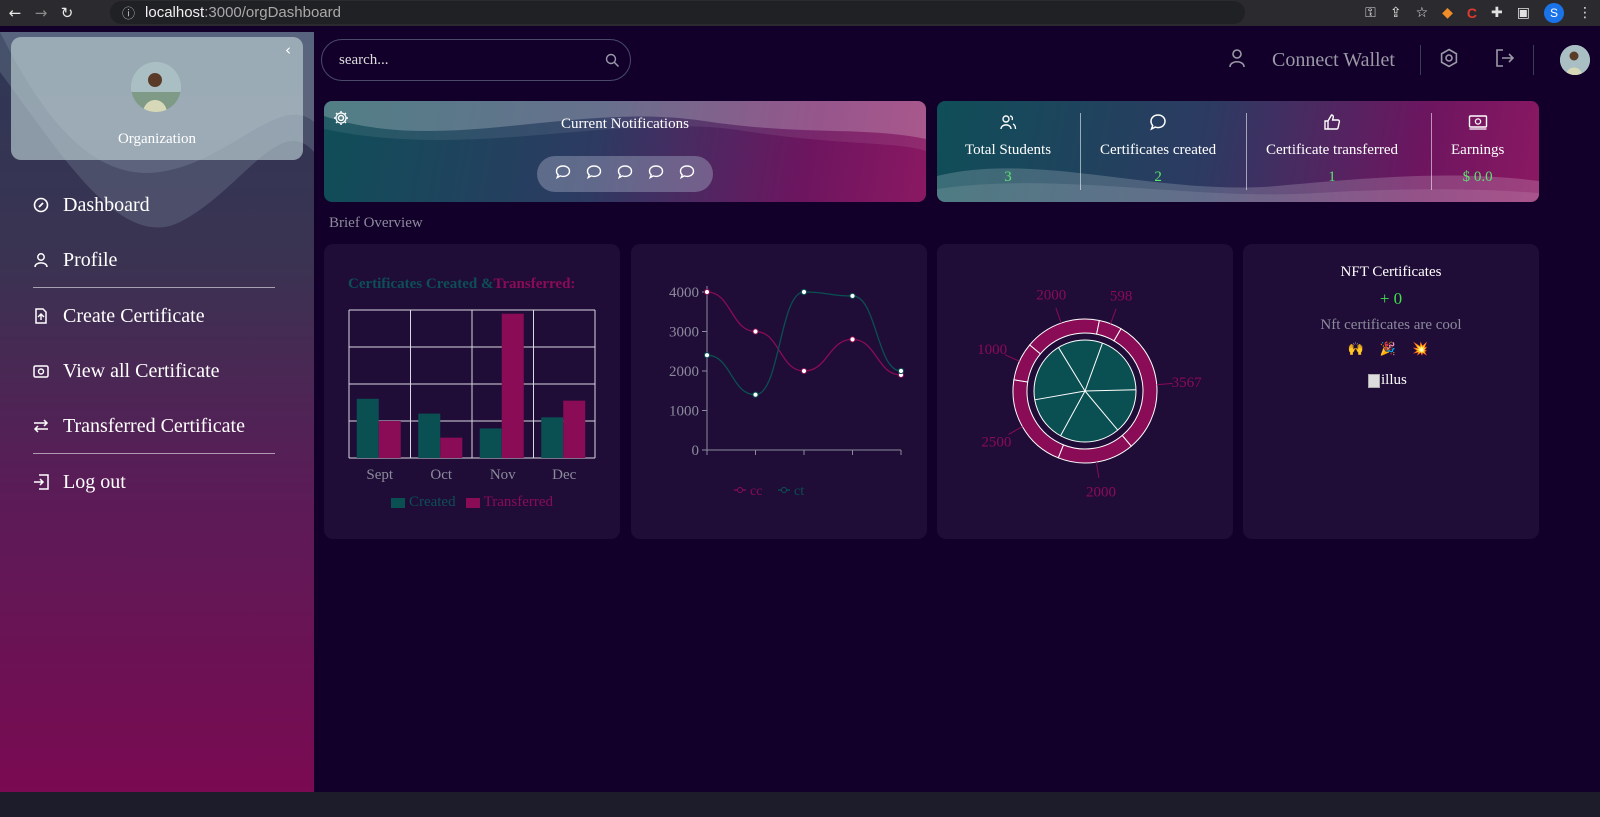 The height and width of the screenshot is (817, 1600). I want to click on sidebar-item-create-certificate: Create Certificate, so click(154, 316).